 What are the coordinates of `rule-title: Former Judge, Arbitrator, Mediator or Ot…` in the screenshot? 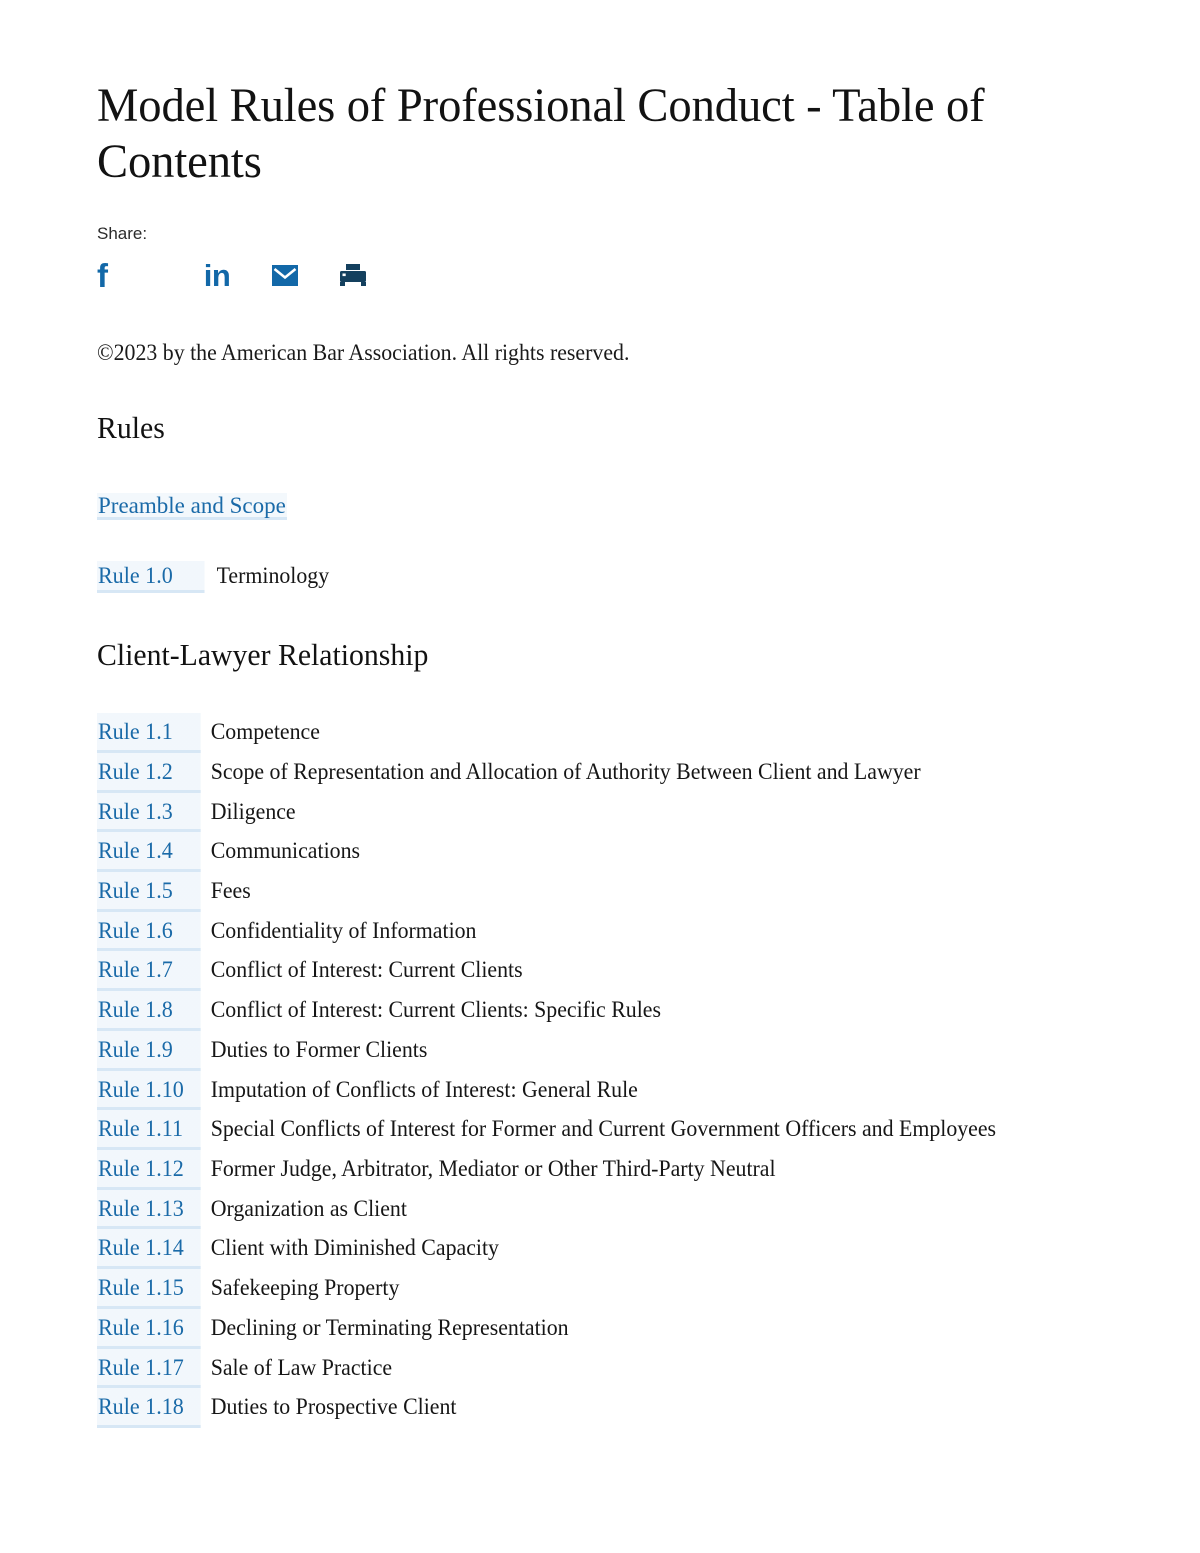 It's located at (493, 1169).